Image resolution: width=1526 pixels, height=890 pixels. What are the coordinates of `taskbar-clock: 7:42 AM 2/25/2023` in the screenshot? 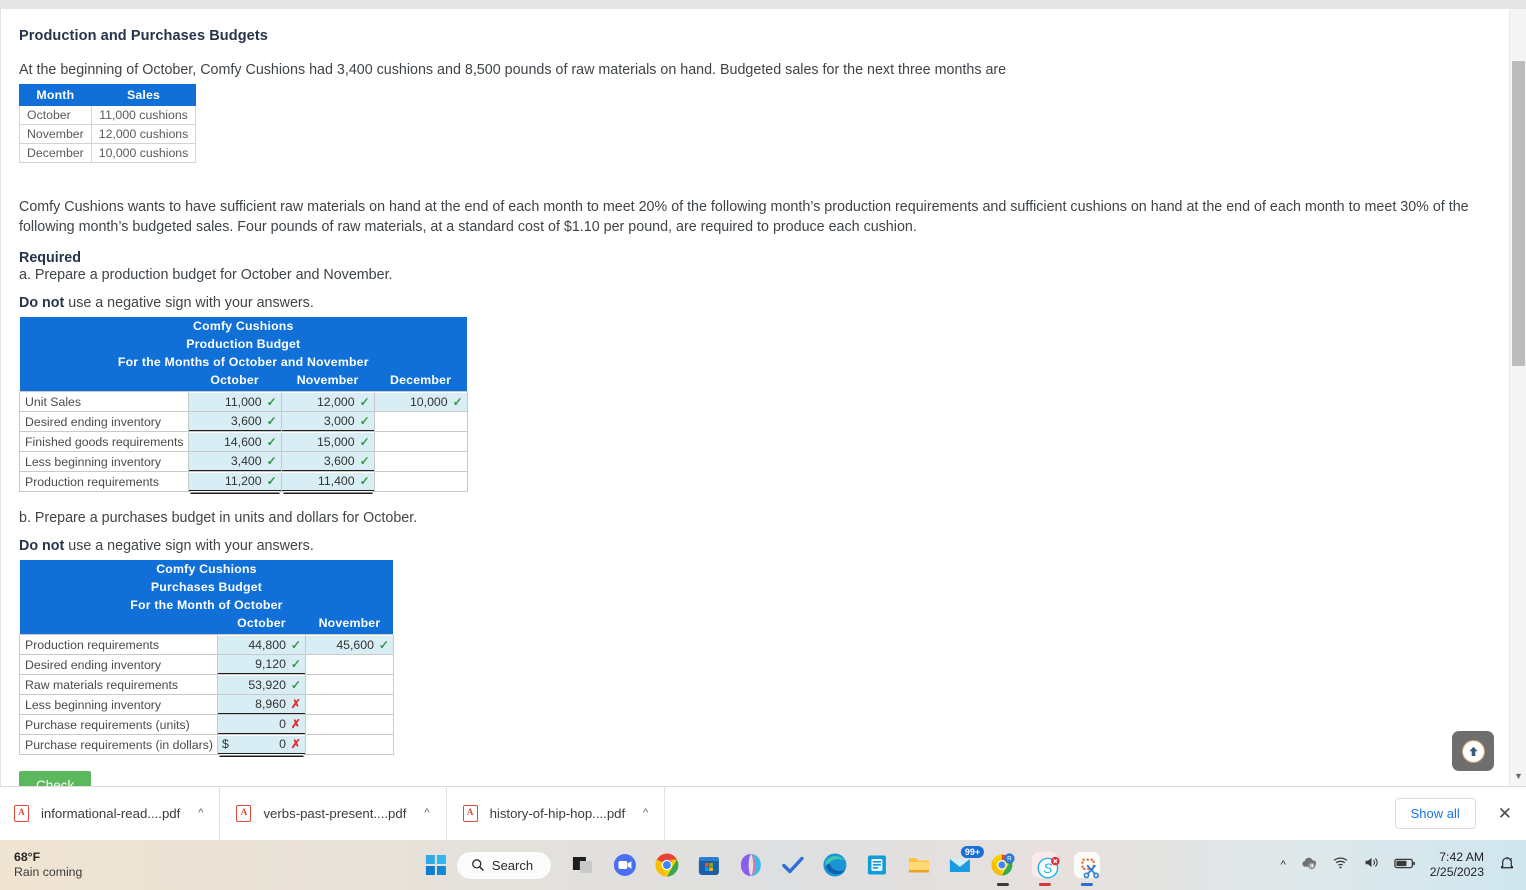 It's located at (1457, 865).